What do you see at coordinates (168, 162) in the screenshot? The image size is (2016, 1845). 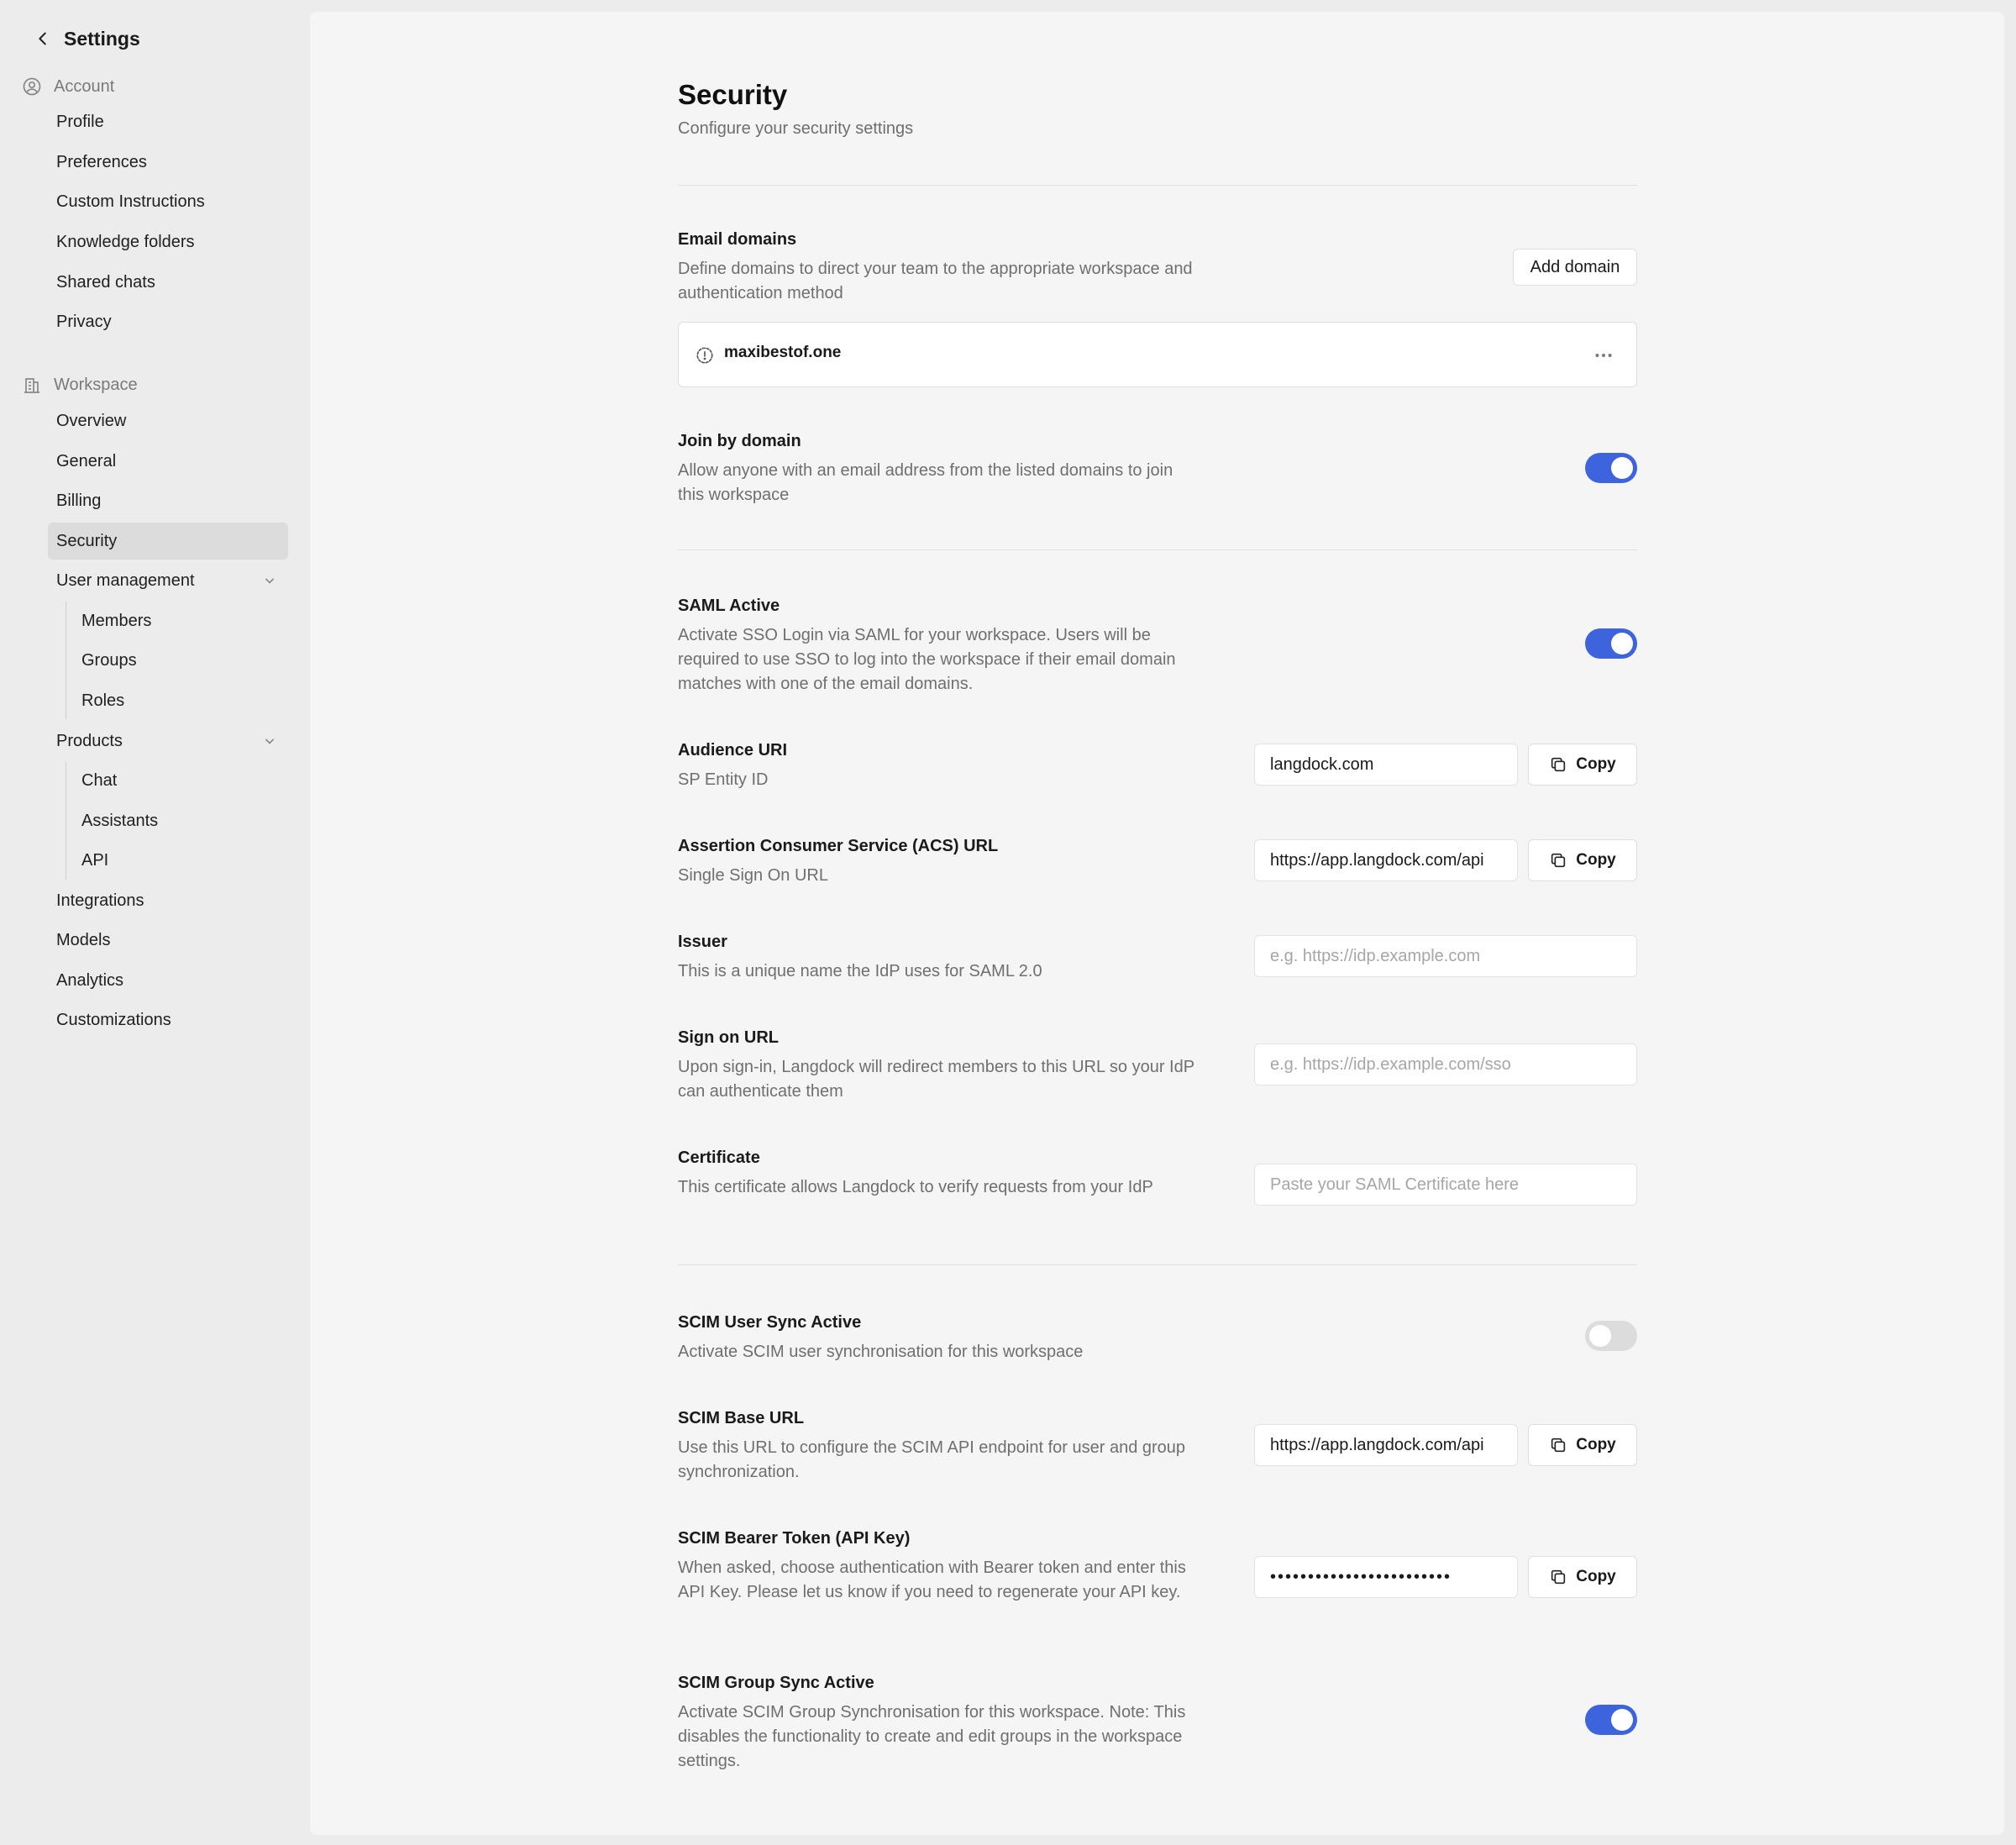 I see `sidebar-item-preferences: Preferences` at bounding box center [168, 162].